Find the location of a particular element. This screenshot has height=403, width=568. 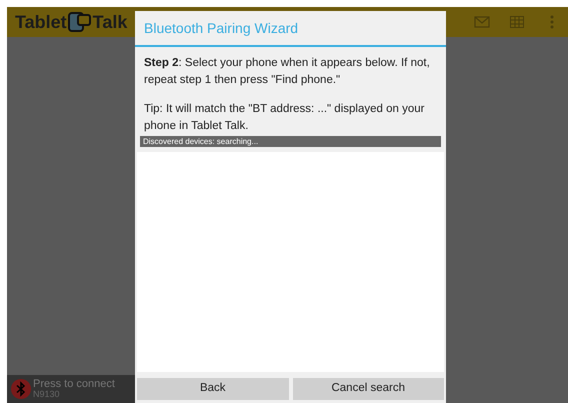

instructions-text: Step 2: Select your phone when it appears below. If not, repeat step 1 then press "Find phone." is located at coordinates (287, 72).